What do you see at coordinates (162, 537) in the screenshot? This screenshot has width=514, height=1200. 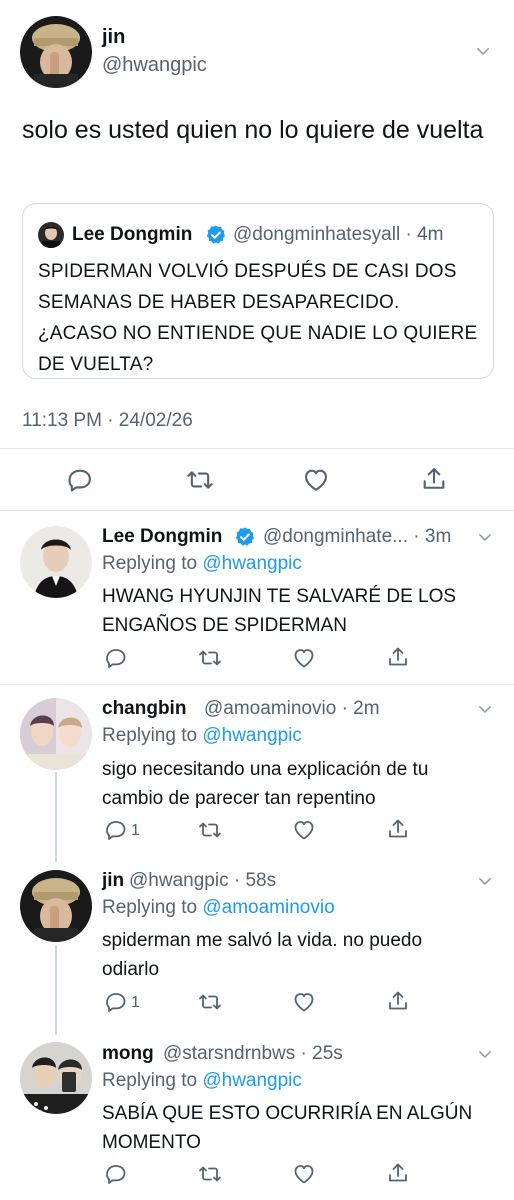 I see `reply-author-name: Lee Dongmin` at bounding box center [162, 537].